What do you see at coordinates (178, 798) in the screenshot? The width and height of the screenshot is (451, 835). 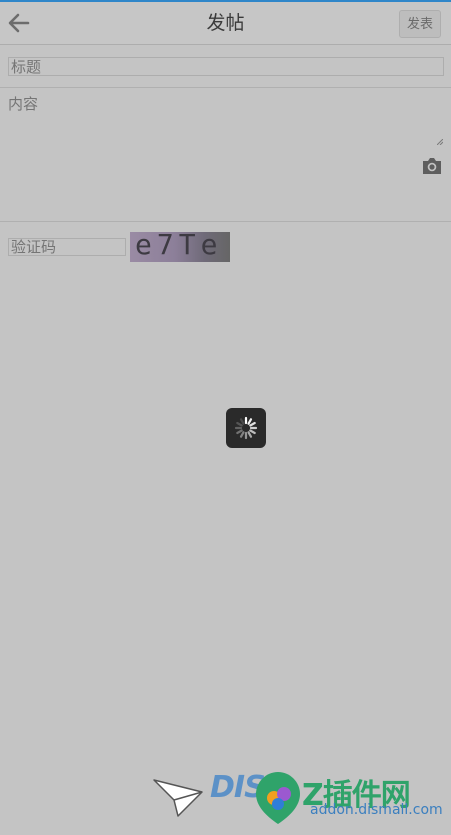 I see `paper-plane-icon` at bounding box center [178, 798].